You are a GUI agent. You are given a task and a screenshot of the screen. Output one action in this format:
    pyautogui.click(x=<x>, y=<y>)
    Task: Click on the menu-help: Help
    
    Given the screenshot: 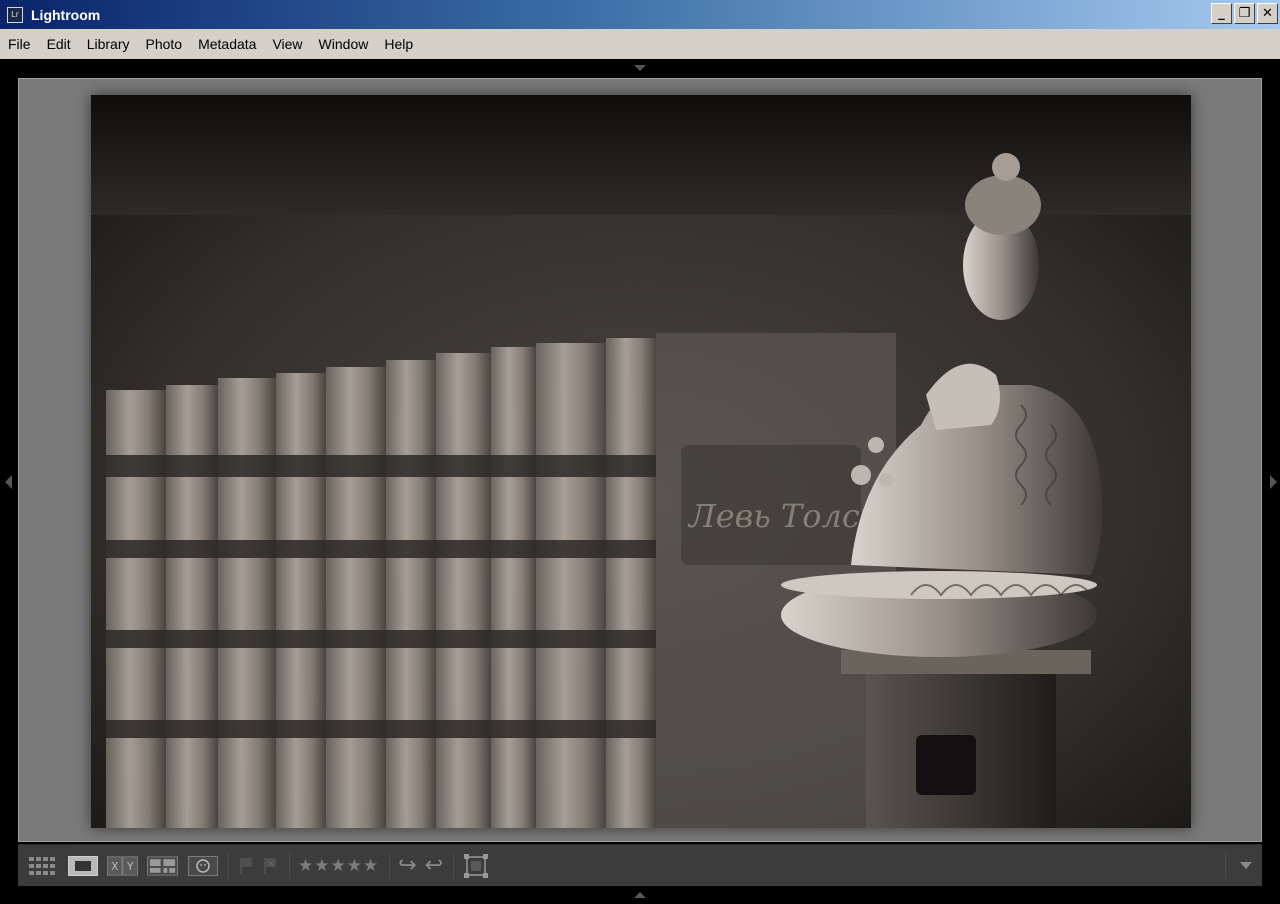 What is the action you would take?
    pyautogui.click(x=398, y=44)
    